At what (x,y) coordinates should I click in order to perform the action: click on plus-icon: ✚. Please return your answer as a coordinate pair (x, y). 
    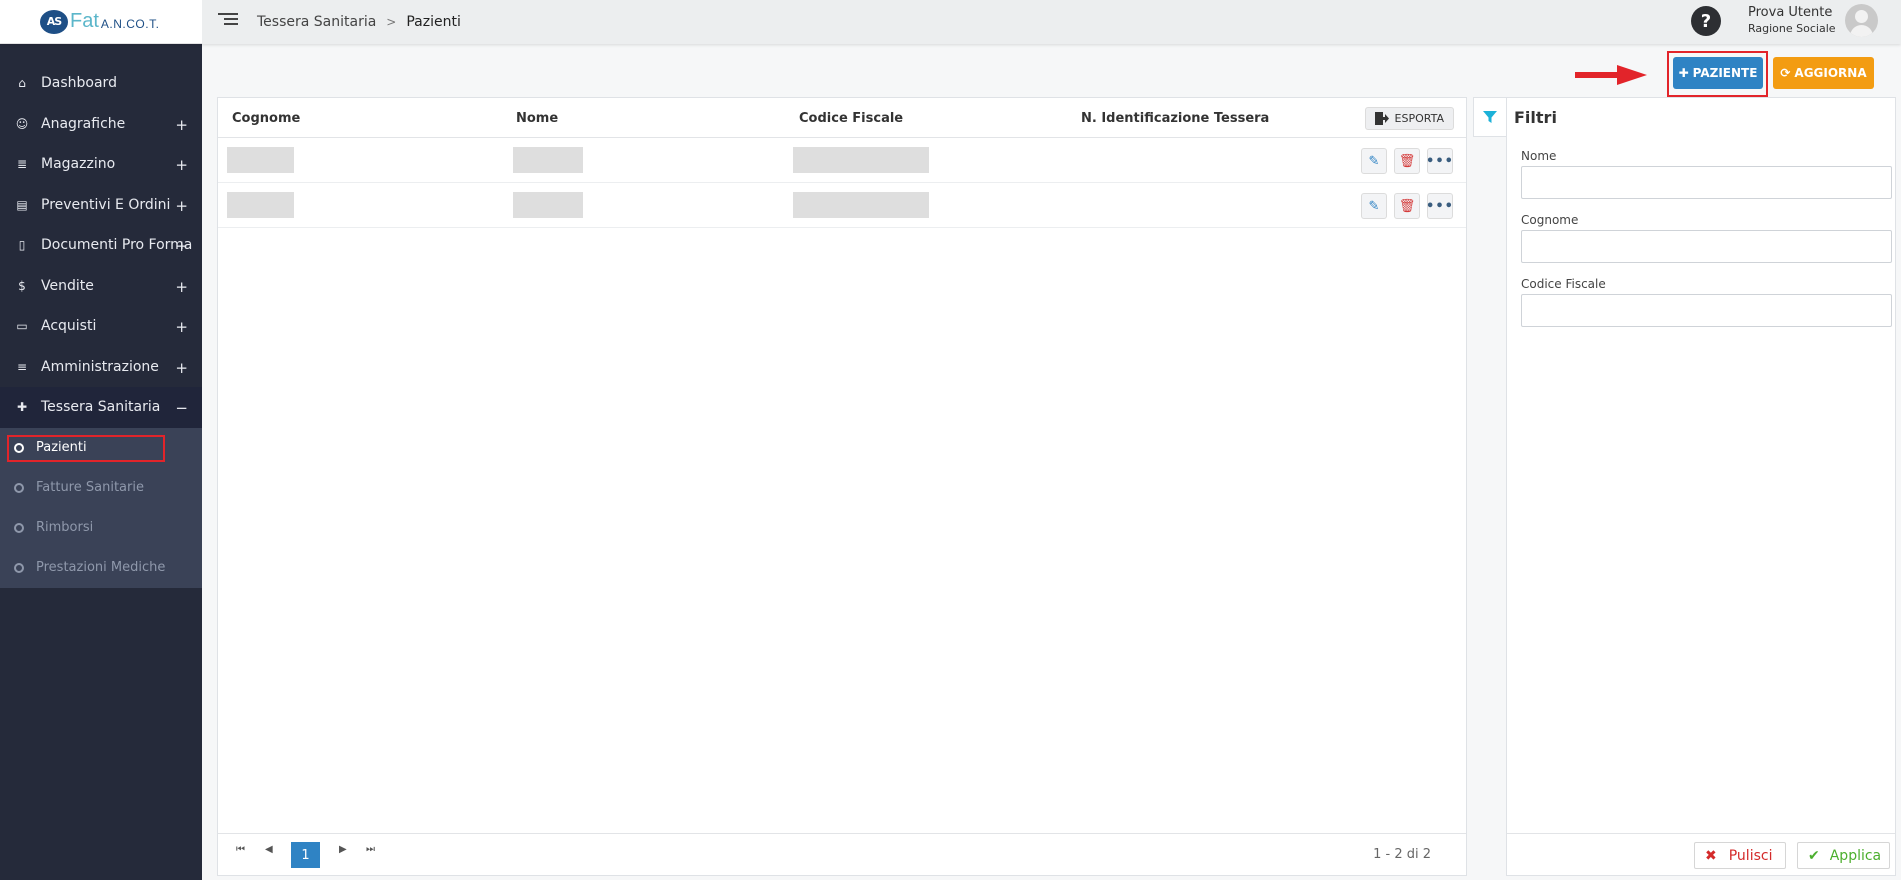
    Looking at the image, I should click on (1683, 73).